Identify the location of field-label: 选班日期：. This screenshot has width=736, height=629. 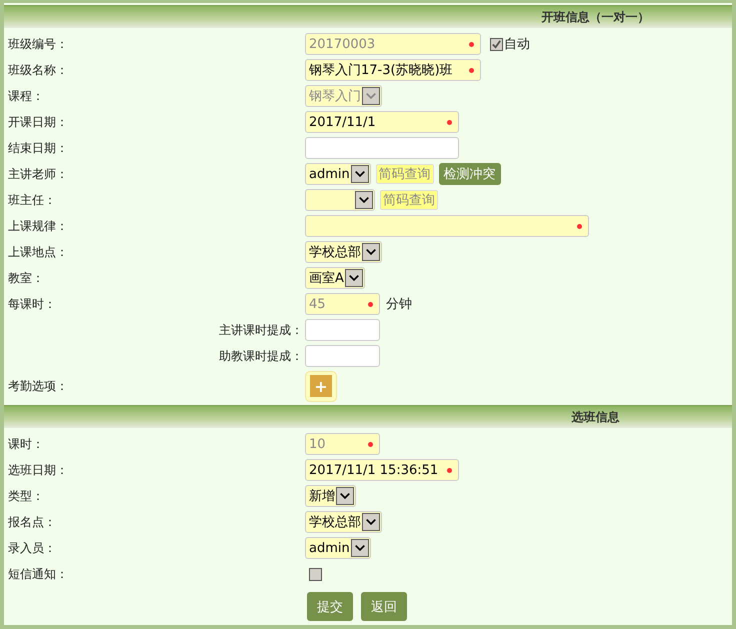
(38, 469).